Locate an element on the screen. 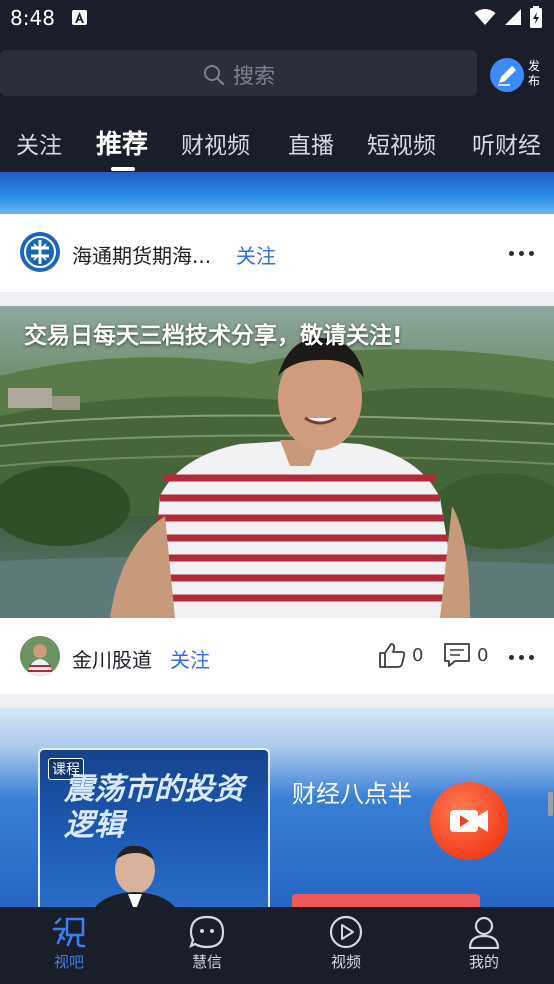 The image size is (554, 984). nav-item-shiba: 视吧 is located at coordinates (69, 943).